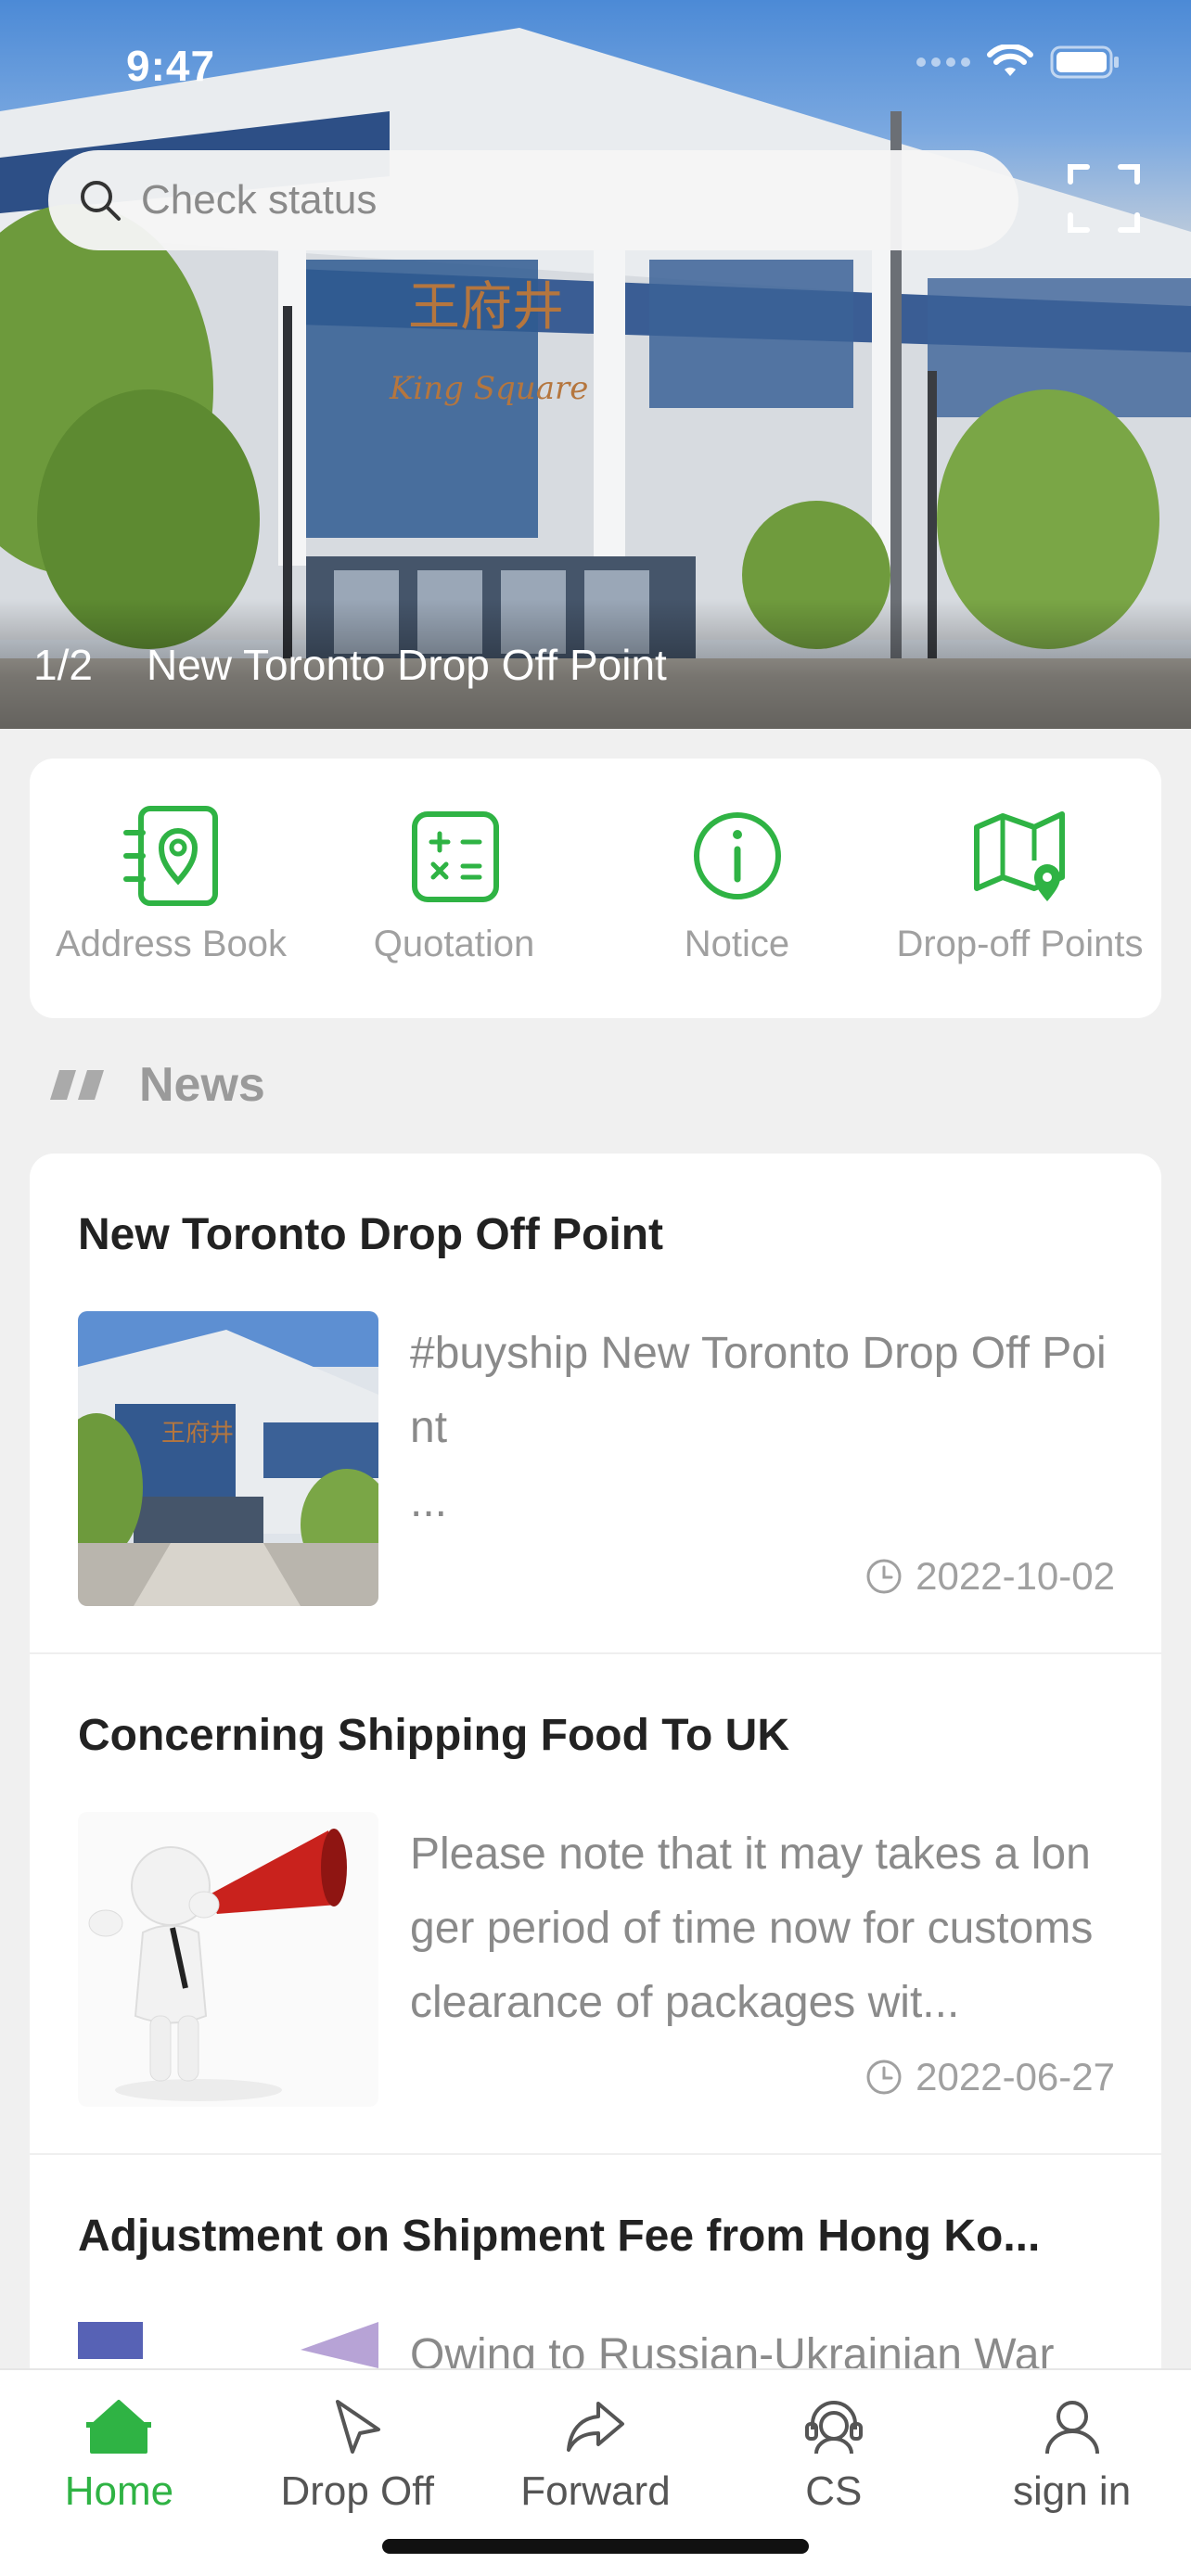 The height and width of the screenshot is (2576, 1191). I want to click on signal-icon, so click(943, 62).